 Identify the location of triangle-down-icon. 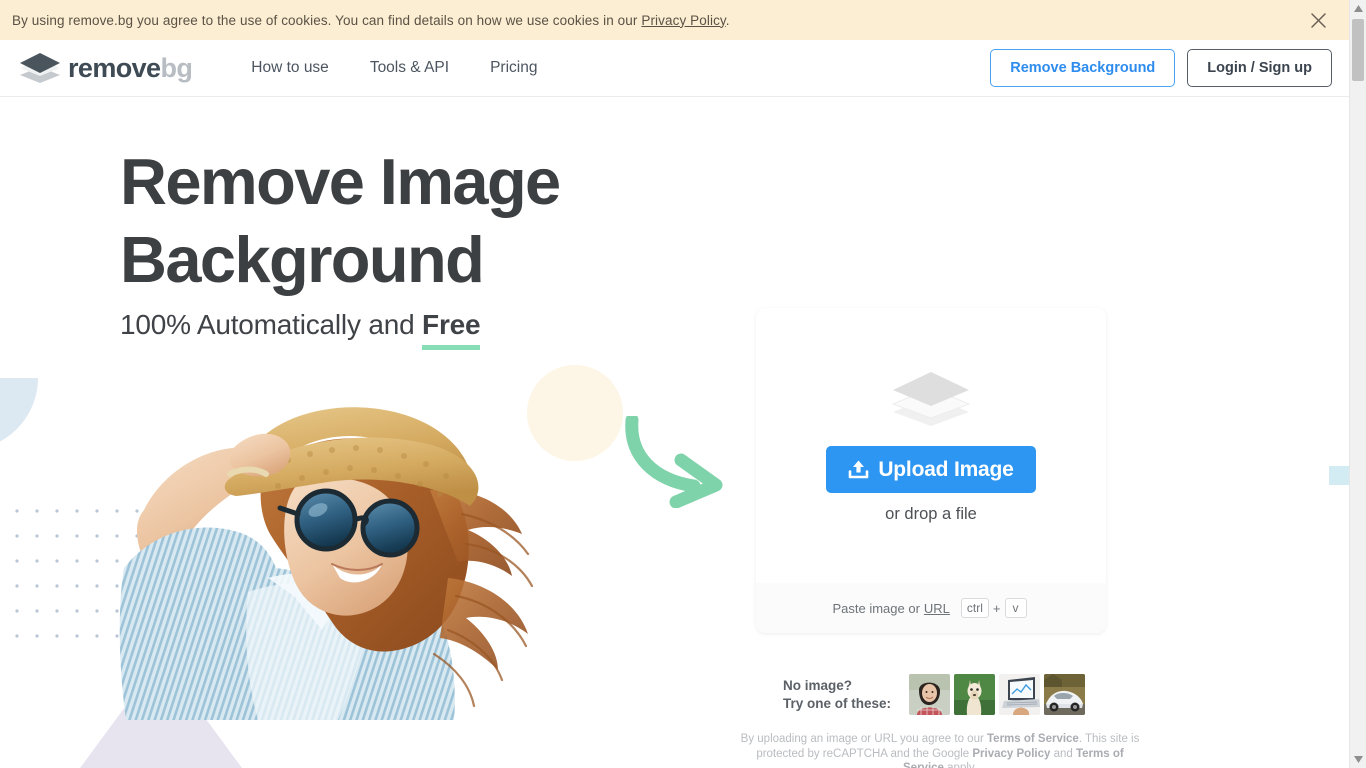
(1358, 759).